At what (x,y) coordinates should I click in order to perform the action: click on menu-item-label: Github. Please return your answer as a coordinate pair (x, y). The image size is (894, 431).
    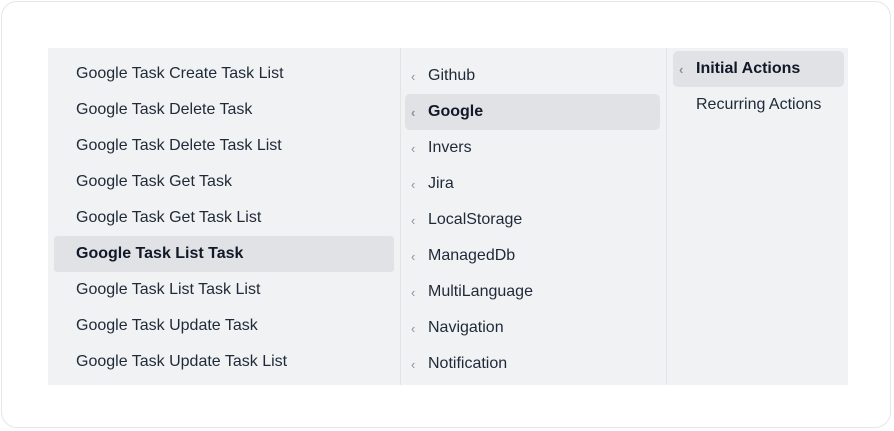
    Looking at the image, I should click on (452, 75).